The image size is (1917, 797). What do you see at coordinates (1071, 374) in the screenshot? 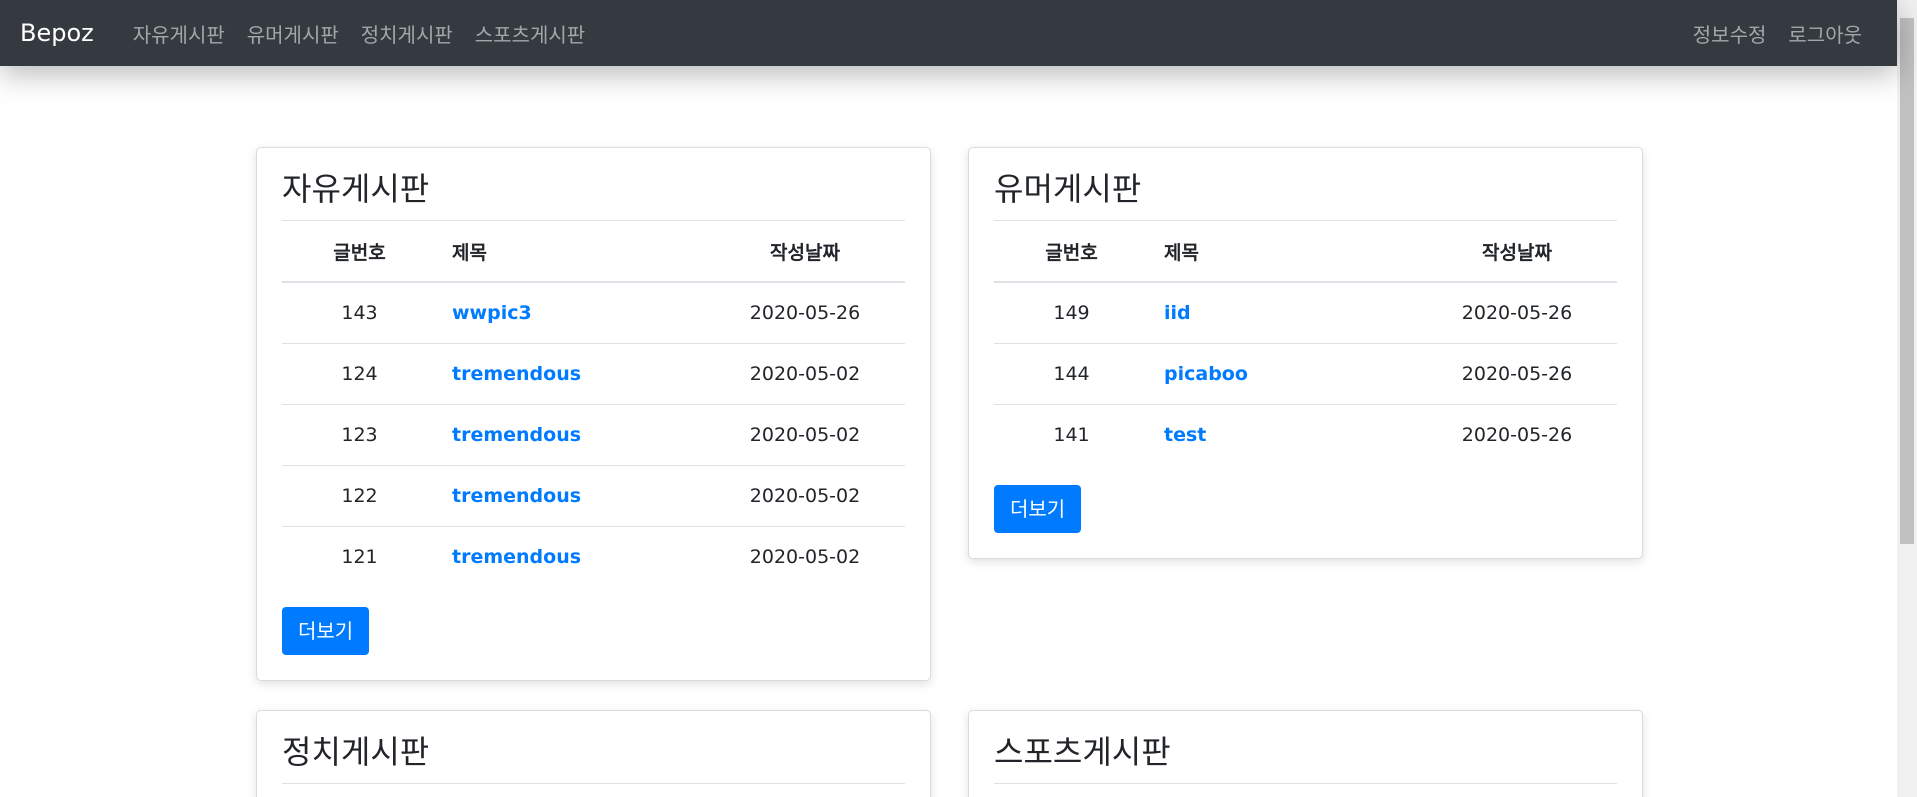
I see `post-number: 144` at bounding box center [1071, 374].